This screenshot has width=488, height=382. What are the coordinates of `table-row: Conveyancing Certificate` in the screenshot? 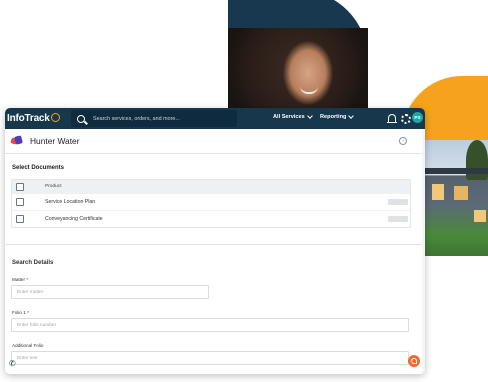 It's located at (211, 218).